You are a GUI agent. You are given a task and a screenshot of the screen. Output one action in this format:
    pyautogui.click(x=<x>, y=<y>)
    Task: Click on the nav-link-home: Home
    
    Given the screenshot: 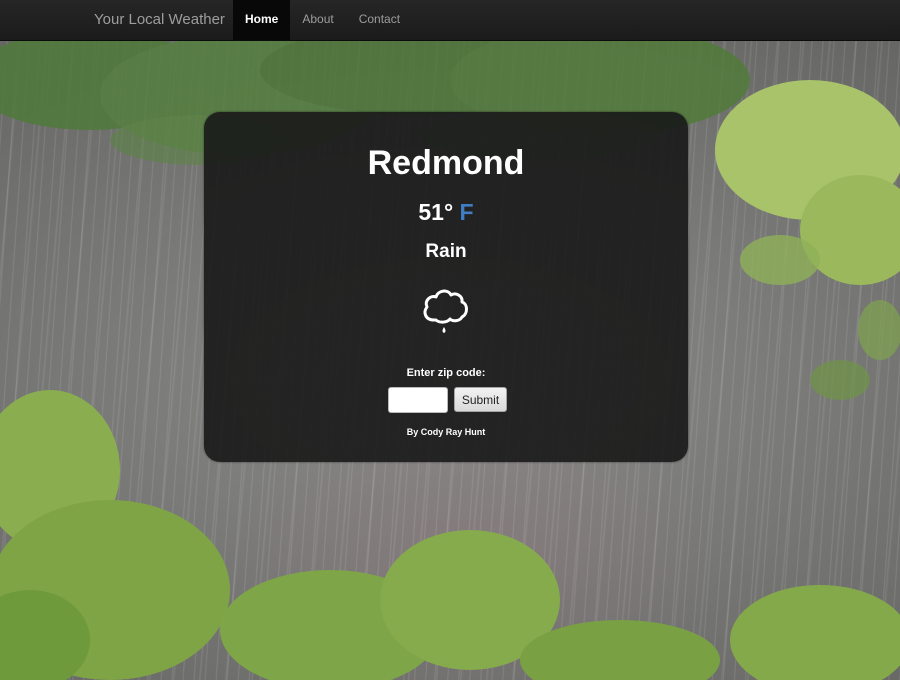 What is the action you would take?
    pyautogui.click(x=262, y=20)
    